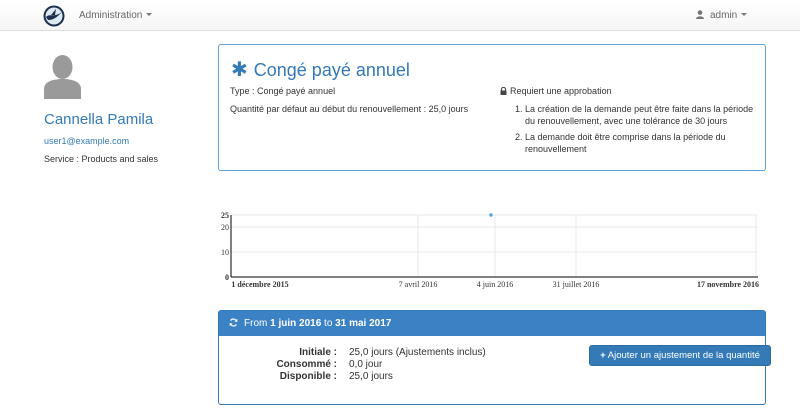 The height and width of the screenshot is (417, 800). Describe the element at coordinates (363, 323) in the screenshot. I see `period-end: 31 mai 2017` at that location.